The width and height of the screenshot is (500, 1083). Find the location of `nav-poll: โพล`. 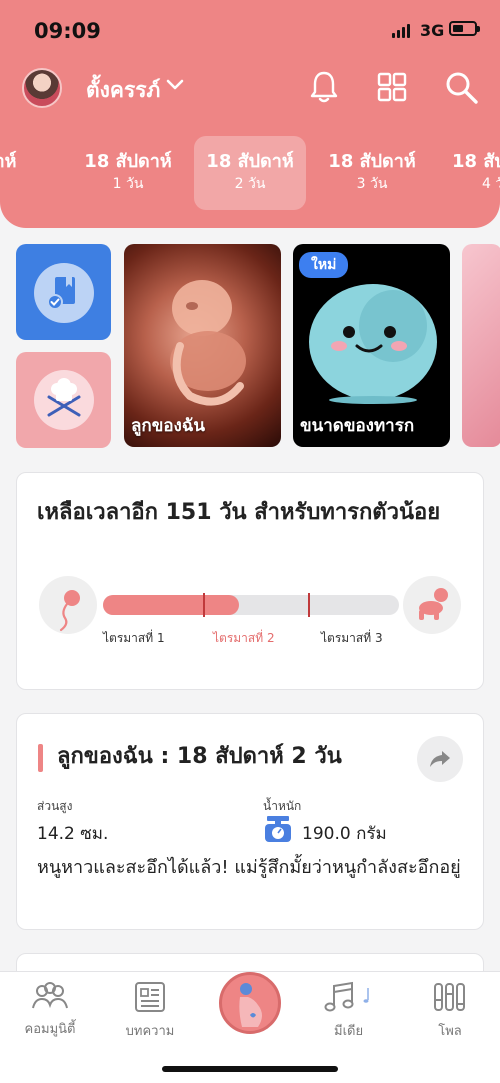

nav-poll: โพล is located at coordinates (450, 1010).